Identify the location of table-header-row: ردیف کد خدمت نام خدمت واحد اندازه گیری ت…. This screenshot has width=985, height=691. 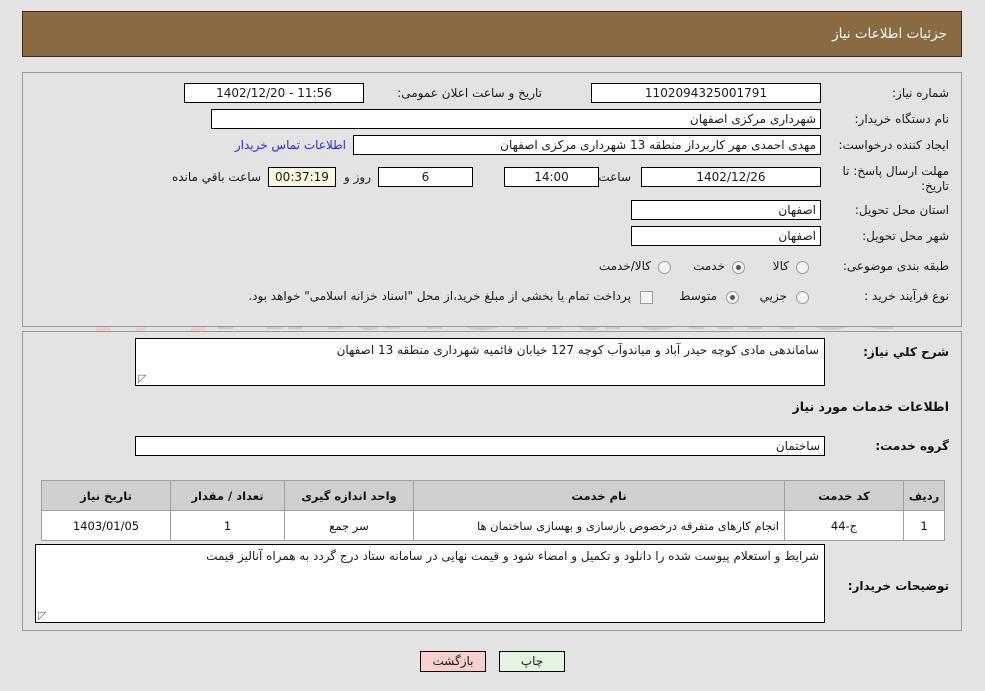
(493, 495).